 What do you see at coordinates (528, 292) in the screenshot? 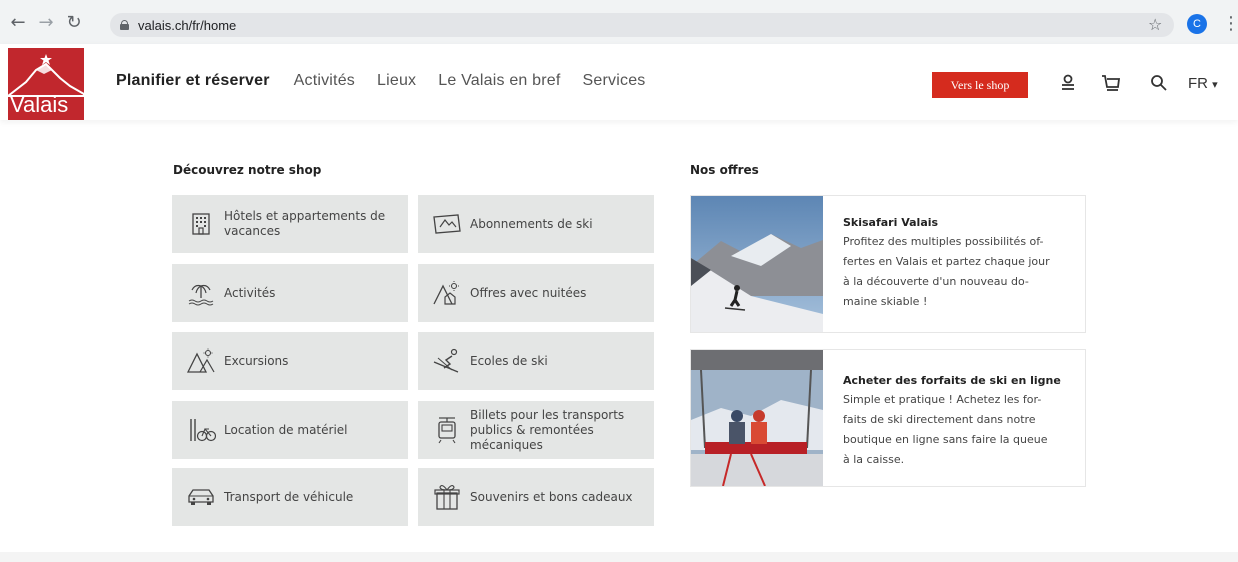
I see `tile-label: Offres avec nuitées` at bounding box center [528, 292].